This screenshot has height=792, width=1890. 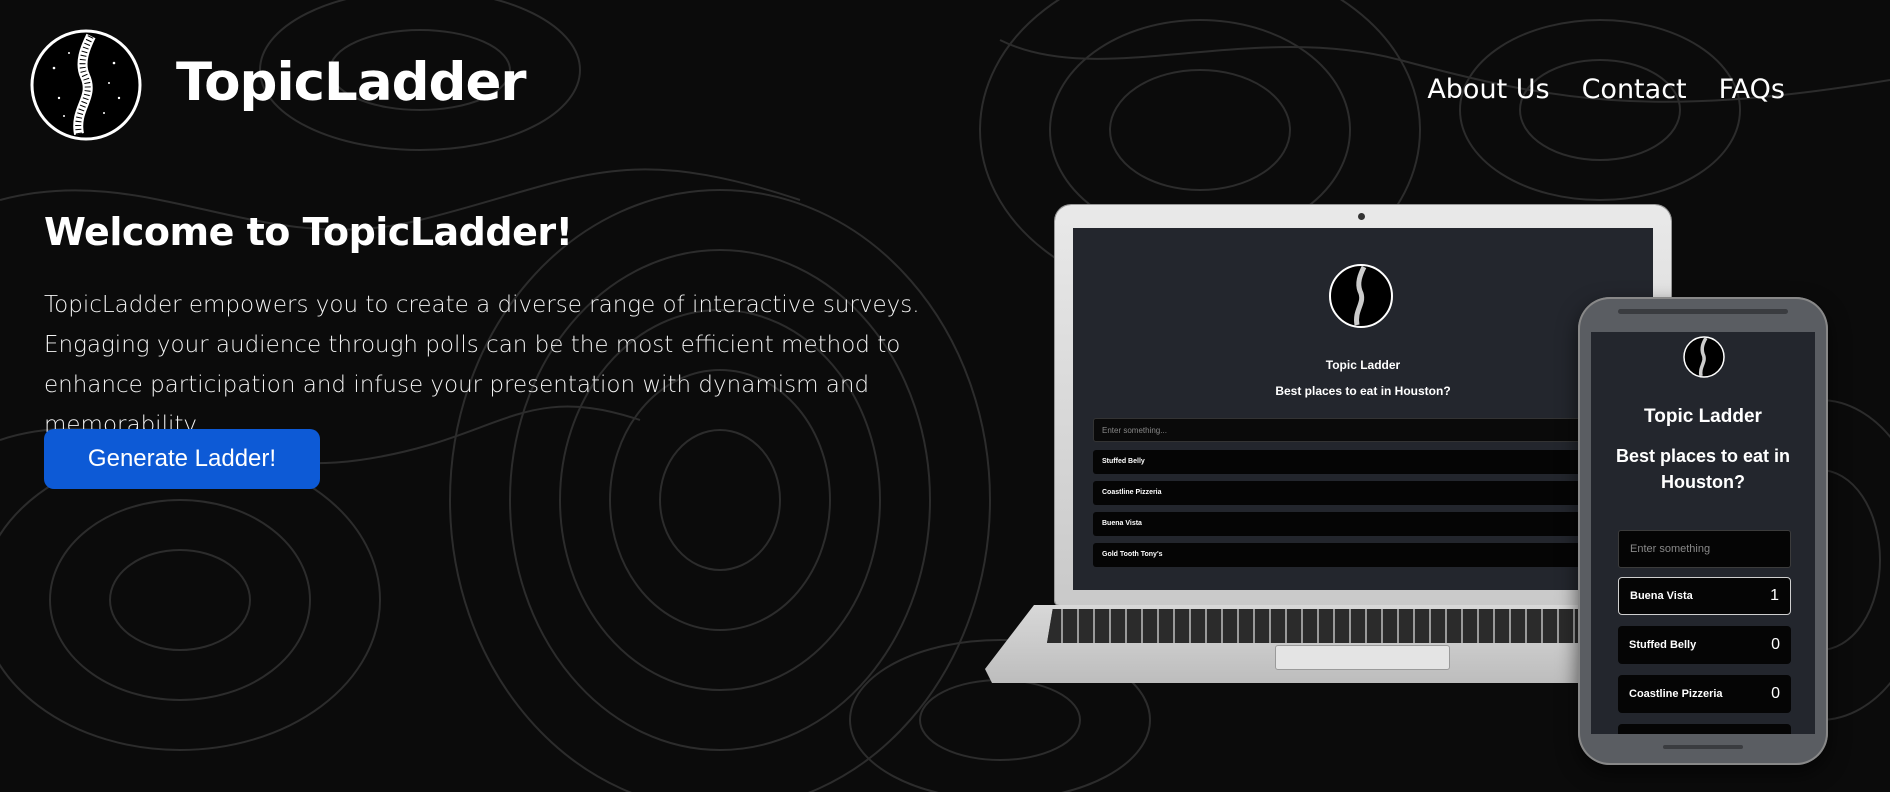 I want to click on phone-list-item, so click(x=1704, y=729).